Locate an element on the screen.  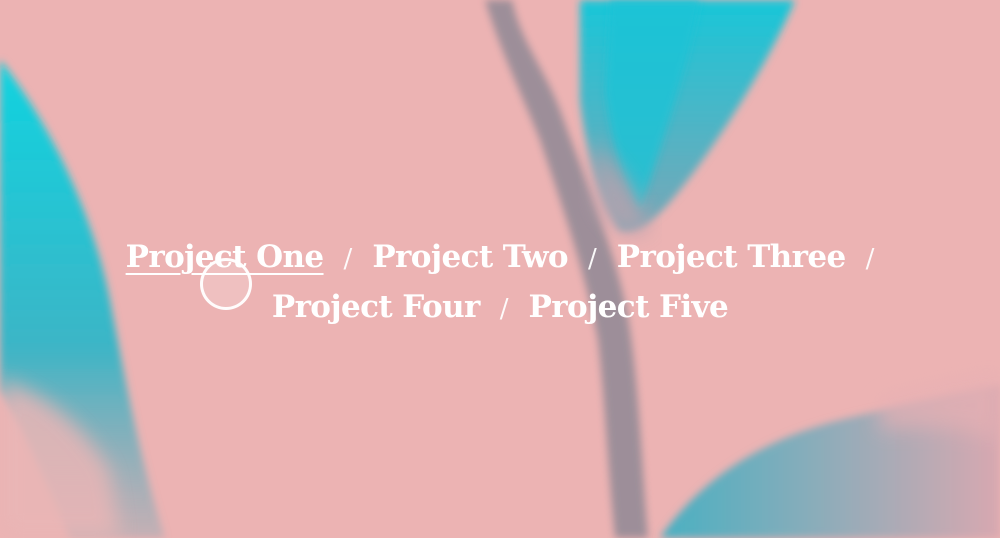
nav-link-project-two: Project Two is located at coordinates (470, 257).